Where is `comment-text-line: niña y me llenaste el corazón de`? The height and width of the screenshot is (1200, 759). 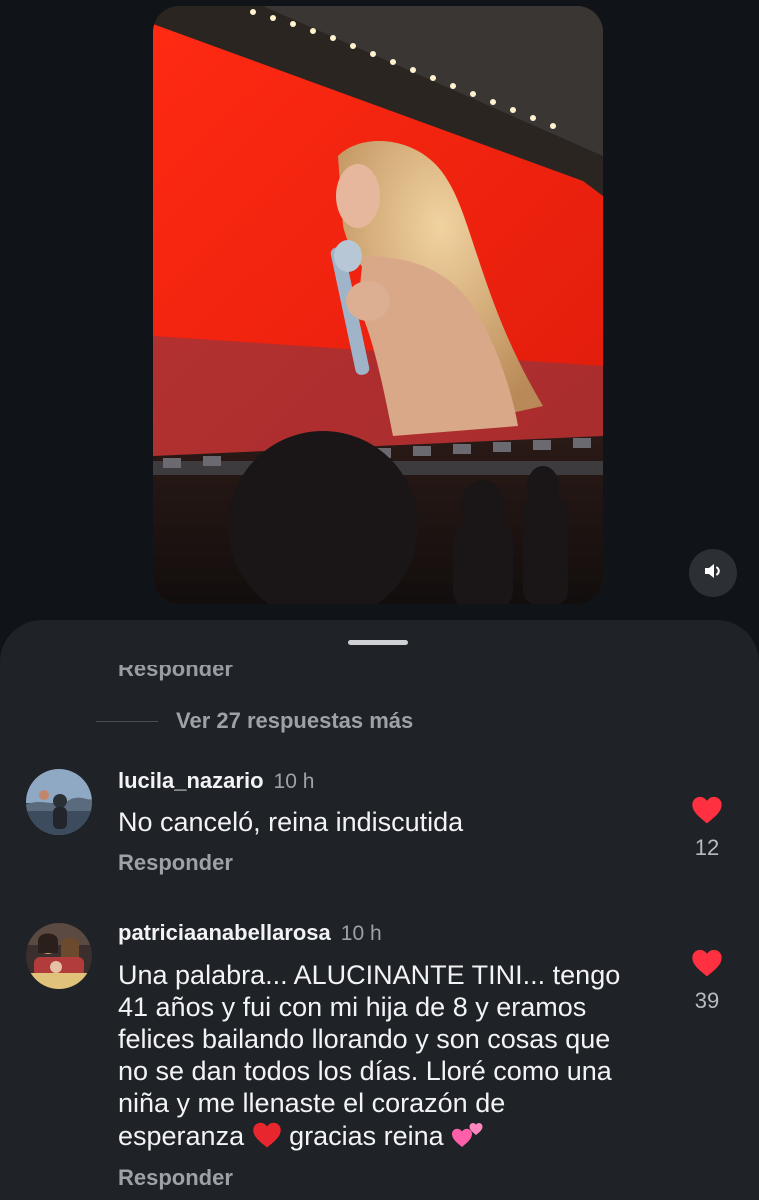 comment-text-line: niña y me llenaste el corazón de is located at coordinates (312, 1103).